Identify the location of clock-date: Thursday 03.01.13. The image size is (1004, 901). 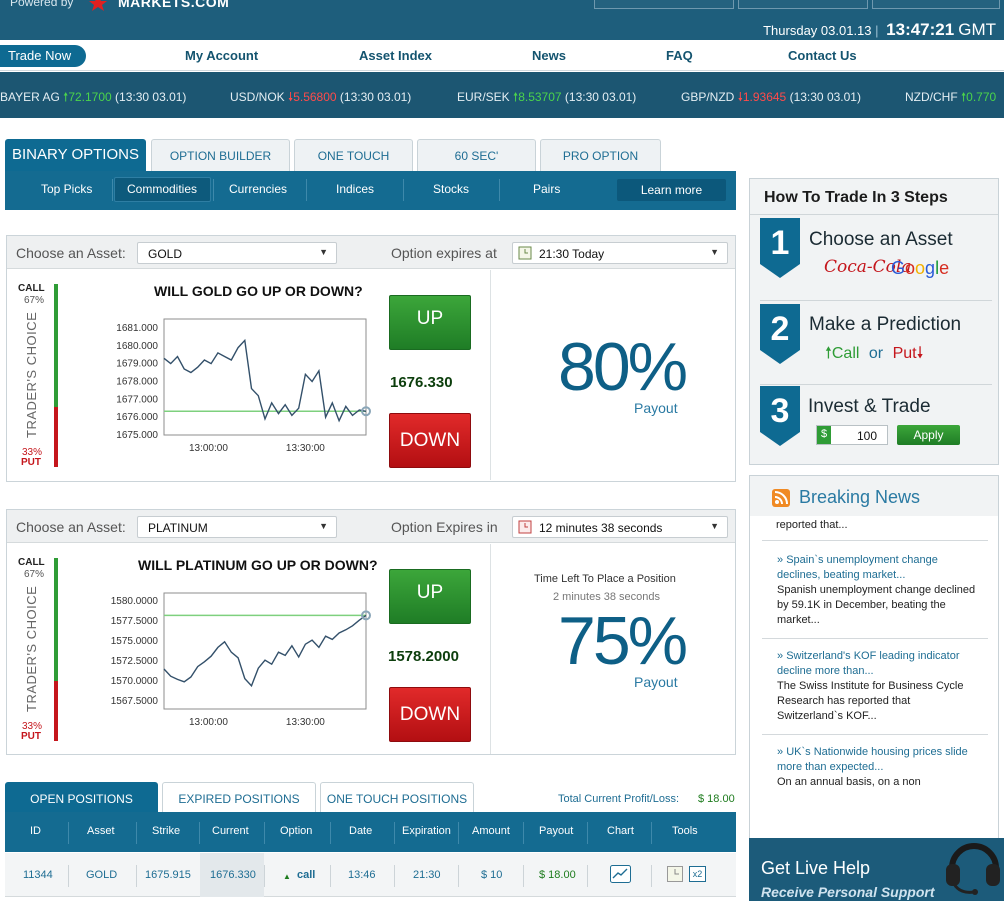
(817, 30).